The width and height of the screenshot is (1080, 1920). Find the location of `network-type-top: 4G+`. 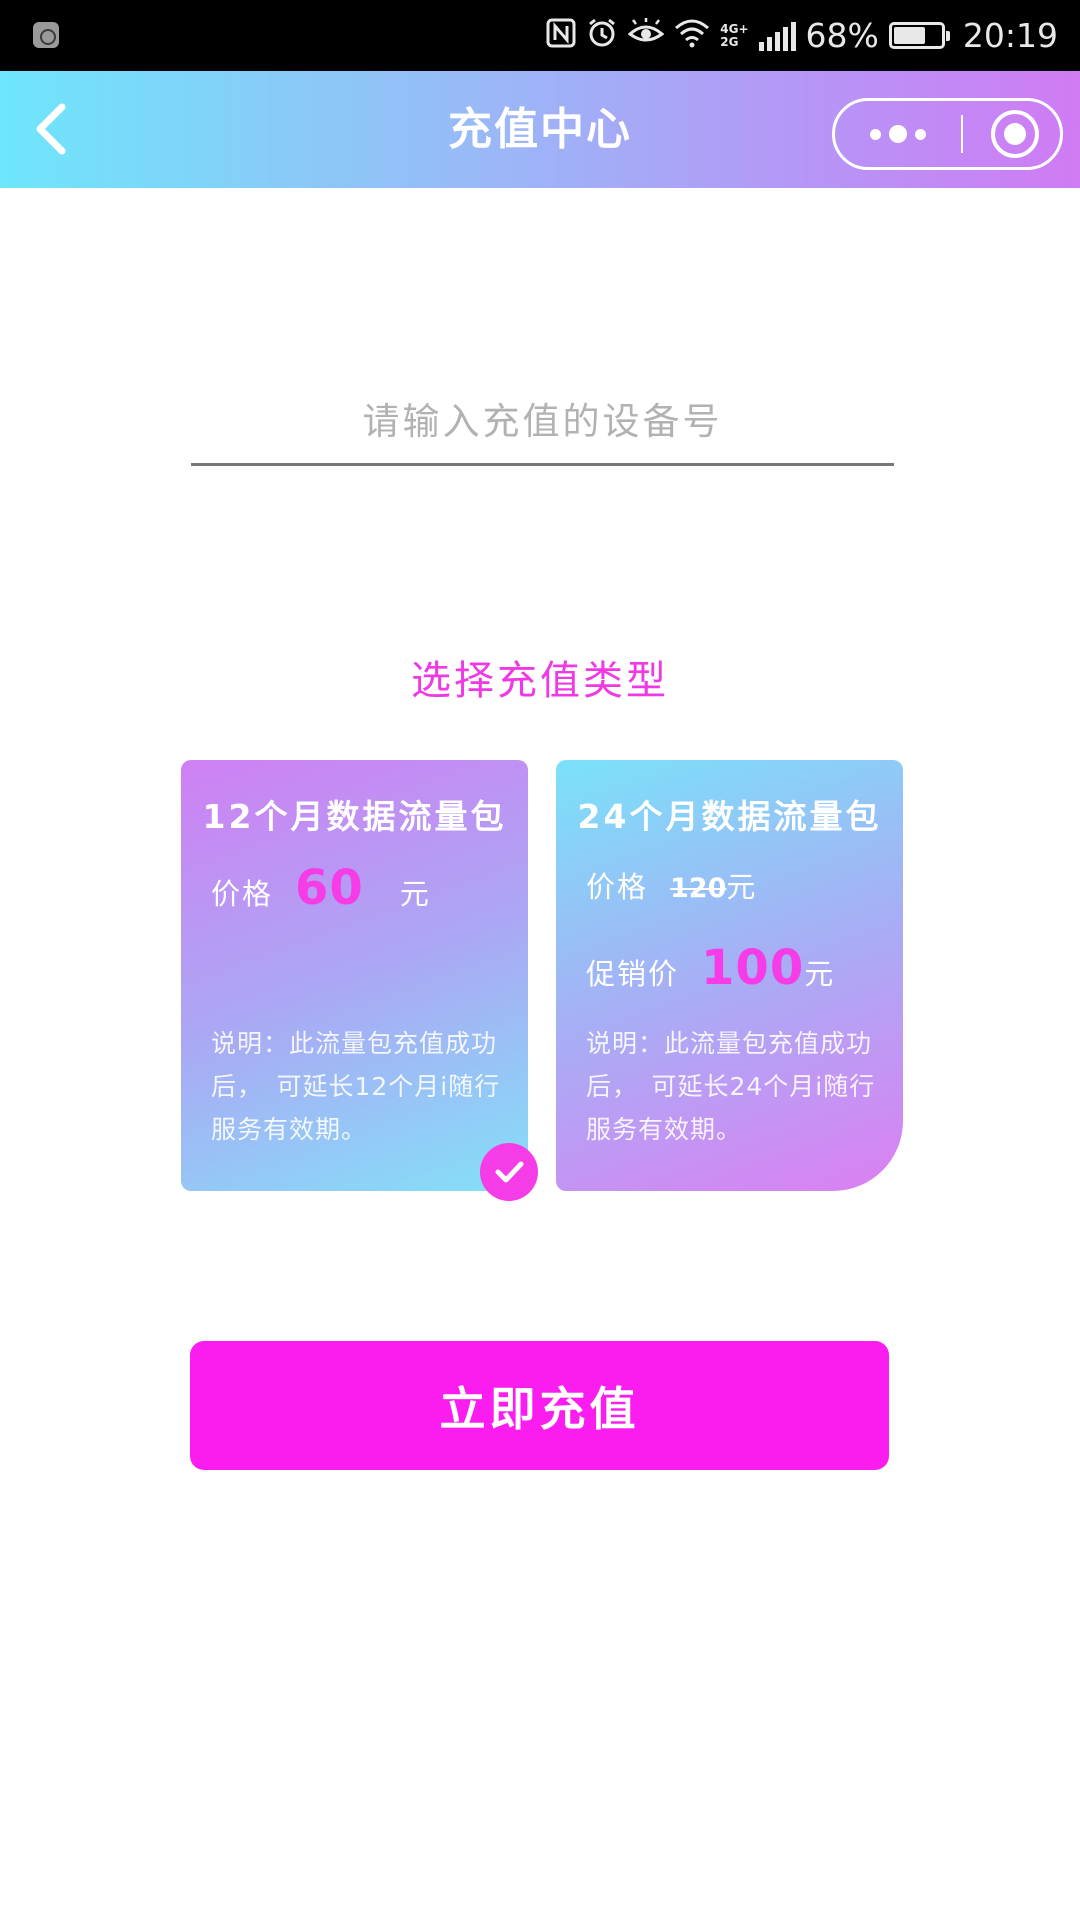

network-type-top: 4G+ is located at coordinates (734, 28).